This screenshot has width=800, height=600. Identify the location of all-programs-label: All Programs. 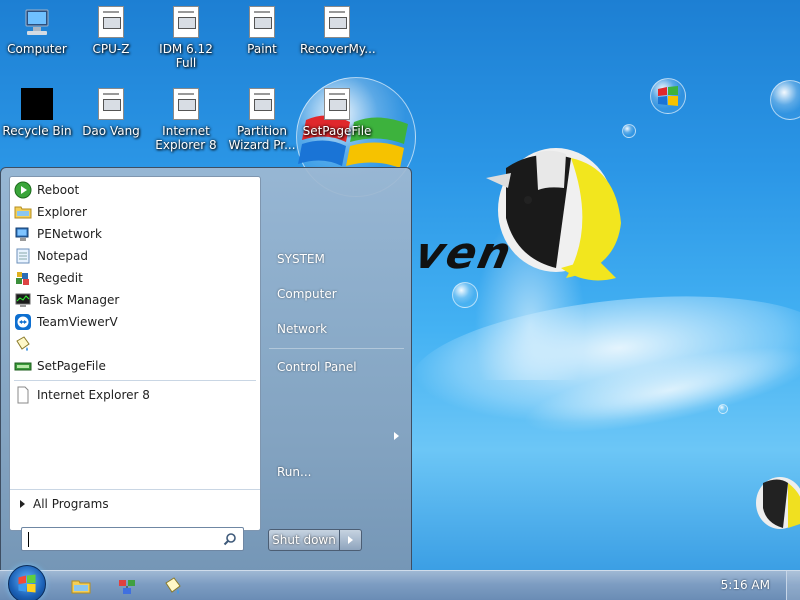
(71, 503).